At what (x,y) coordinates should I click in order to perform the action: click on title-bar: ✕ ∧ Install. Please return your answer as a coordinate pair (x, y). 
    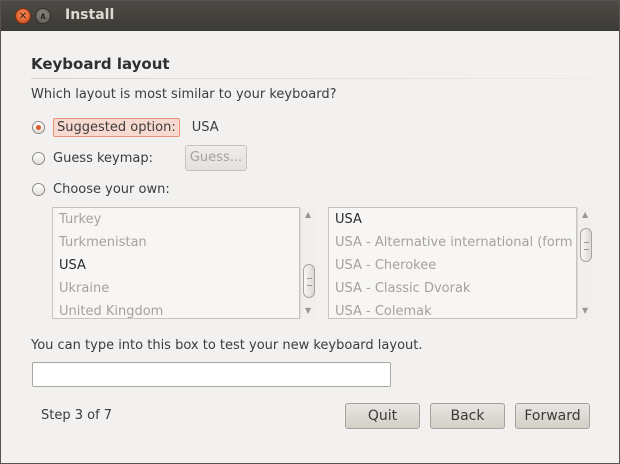
    Looking at the image, I should click on (310, 16).